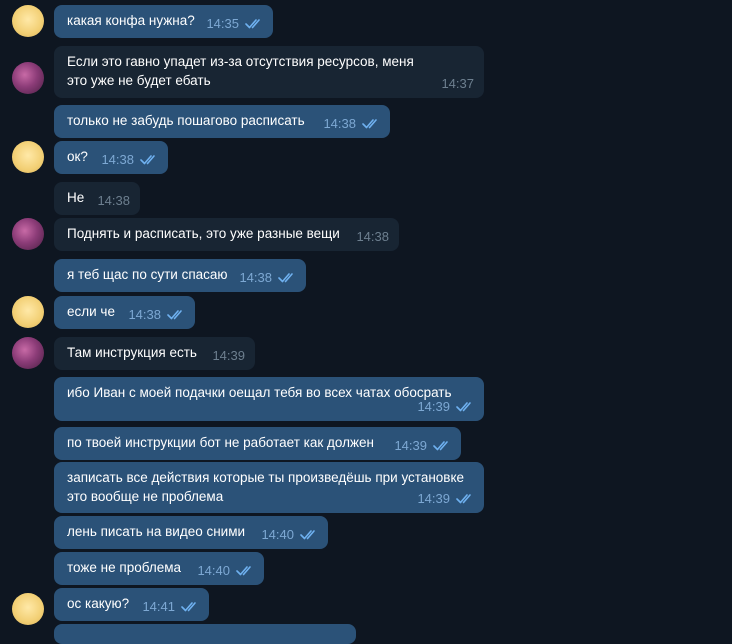 The width and height of the screenshot is (732, 644). Describe the element at coordinates (186, 120) in the screenshot. I see `message-text: только не забудь пошагово расписать` at that location.